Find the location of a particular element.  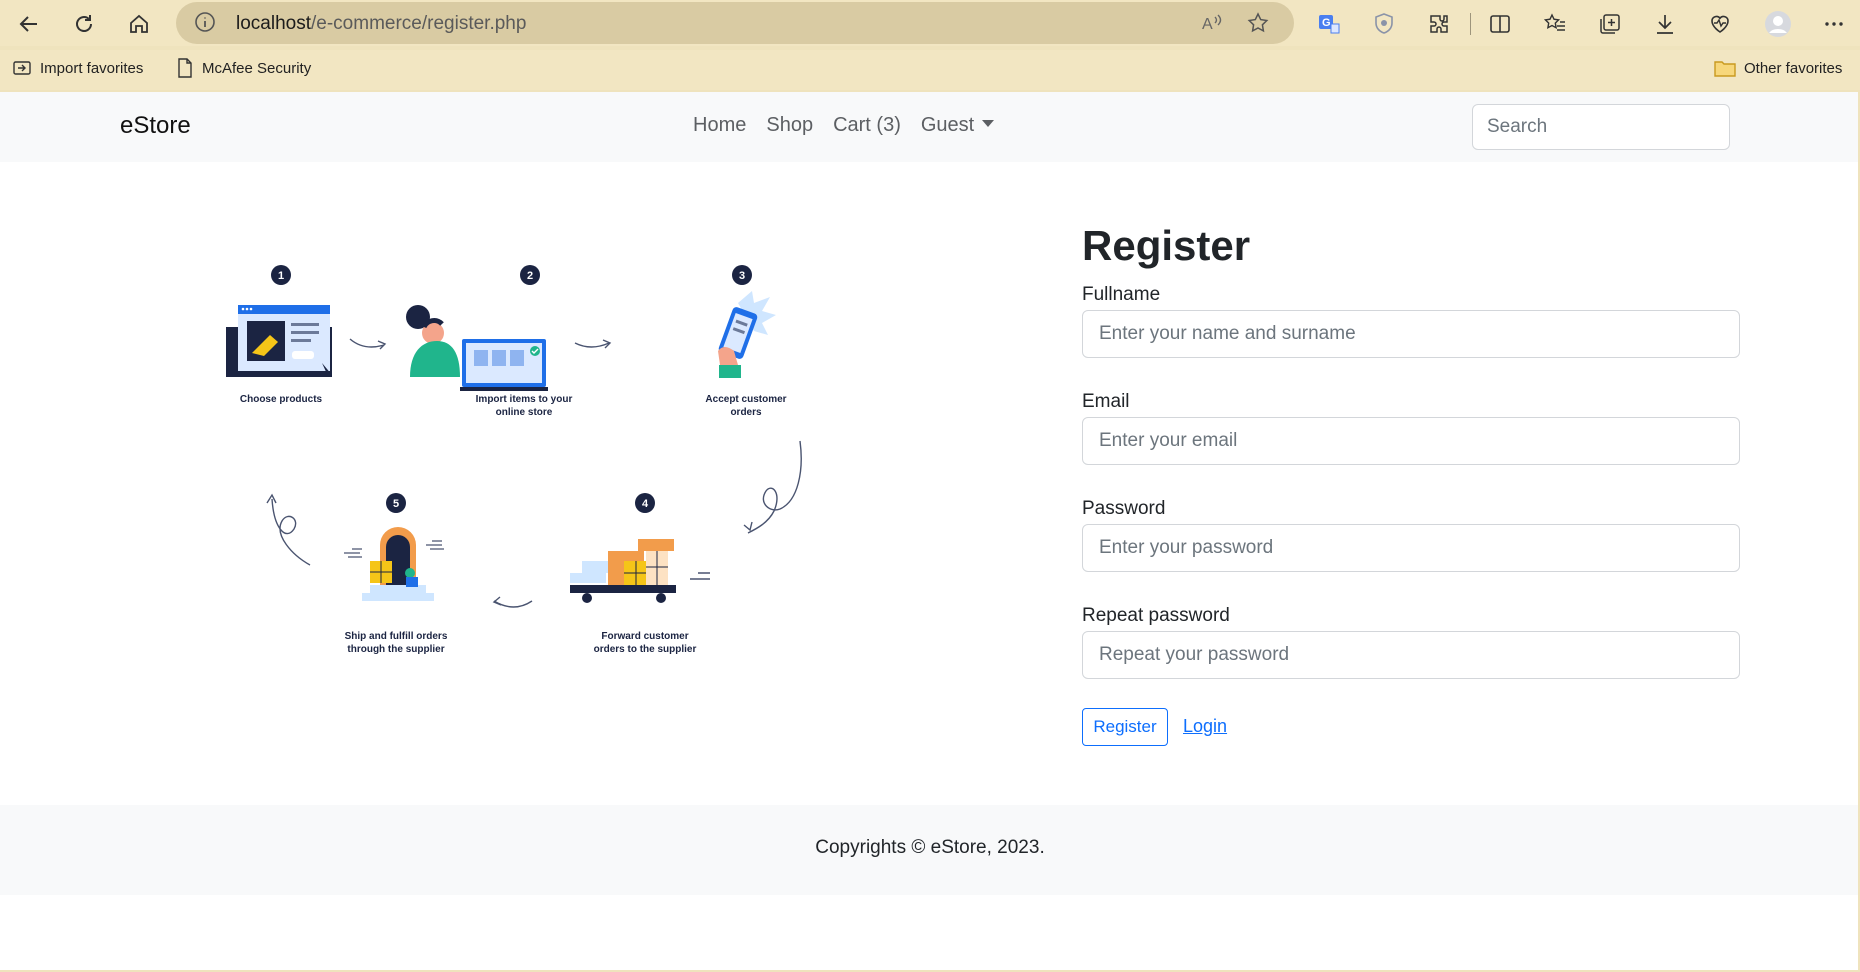

step-2-label-line2: online store is located at coordinates (524, 412).